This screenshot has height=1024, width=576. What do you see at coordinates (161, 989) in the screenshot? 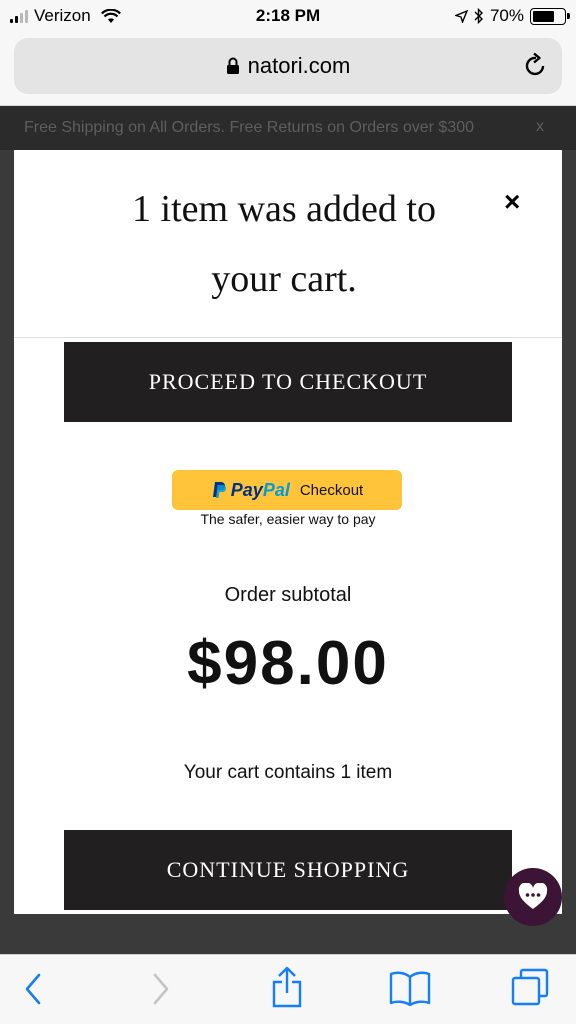
I see `chevron-right-icon` at bounding box center [161, 989].